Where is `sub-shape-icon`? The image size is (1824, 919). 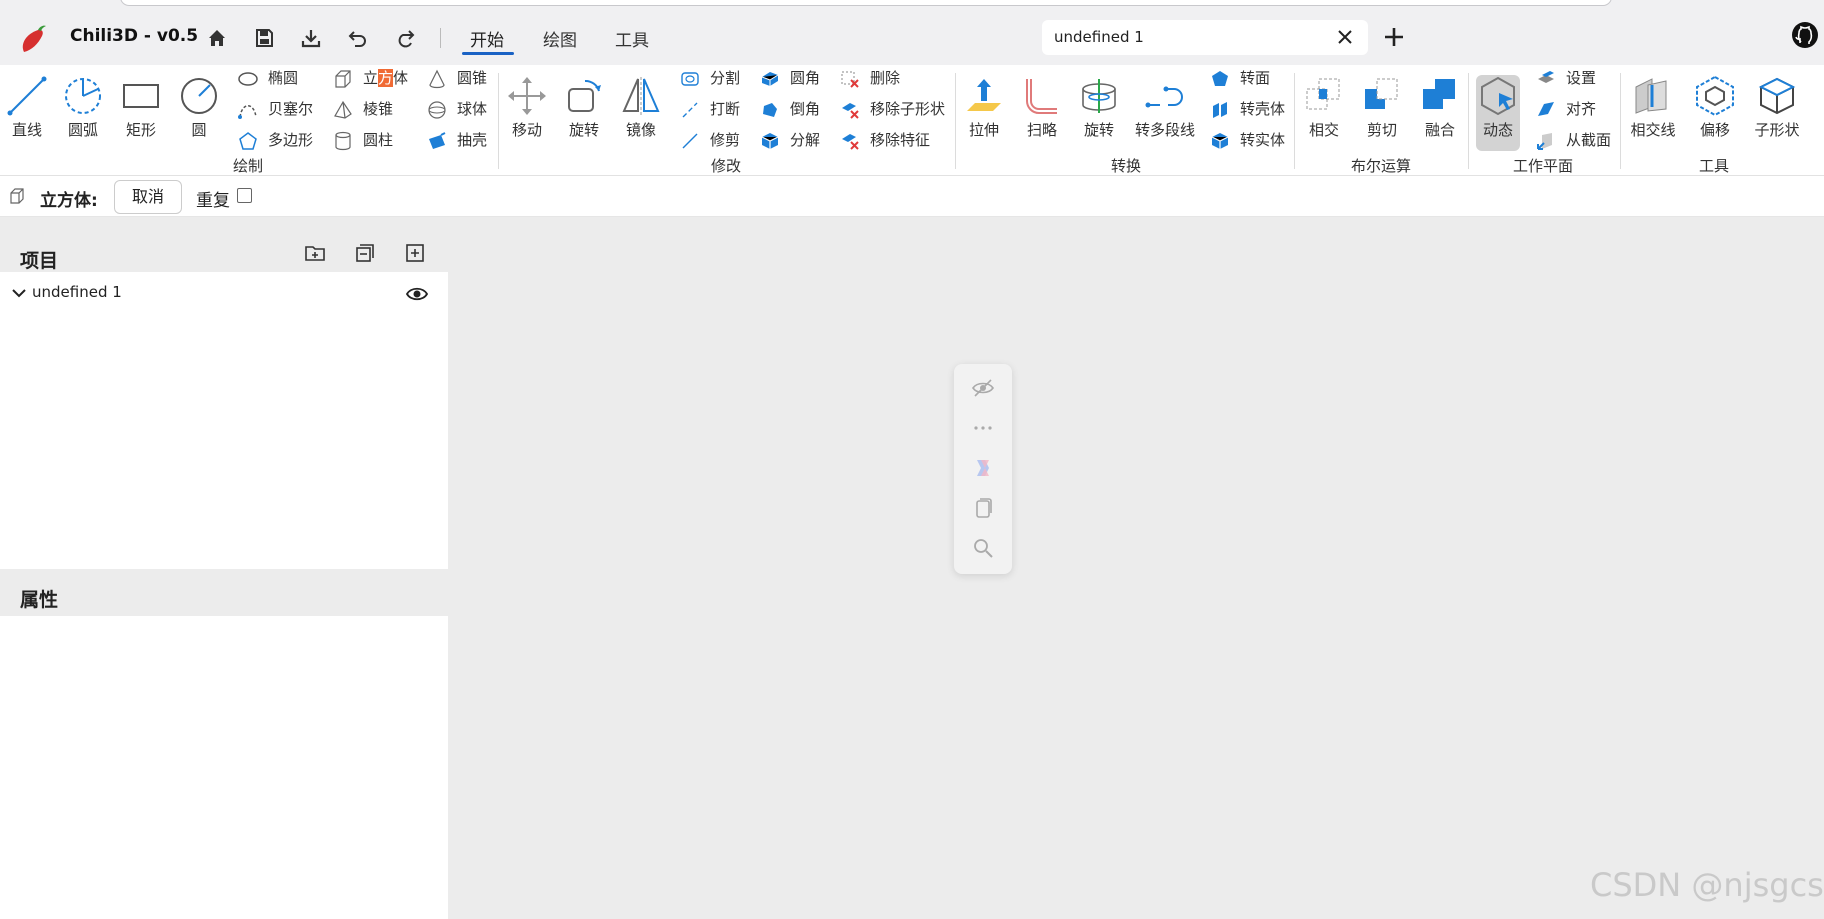 sub-shape-icon is located at coordinates (1777, 96).